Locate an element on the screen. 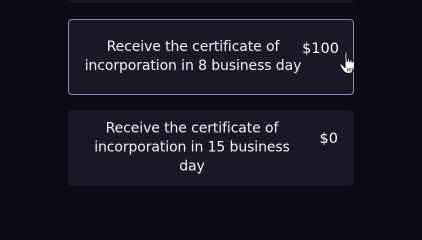 The height and width of the screenshot is (240, 422). option-price: $100 is located at coordinates (320, 49).